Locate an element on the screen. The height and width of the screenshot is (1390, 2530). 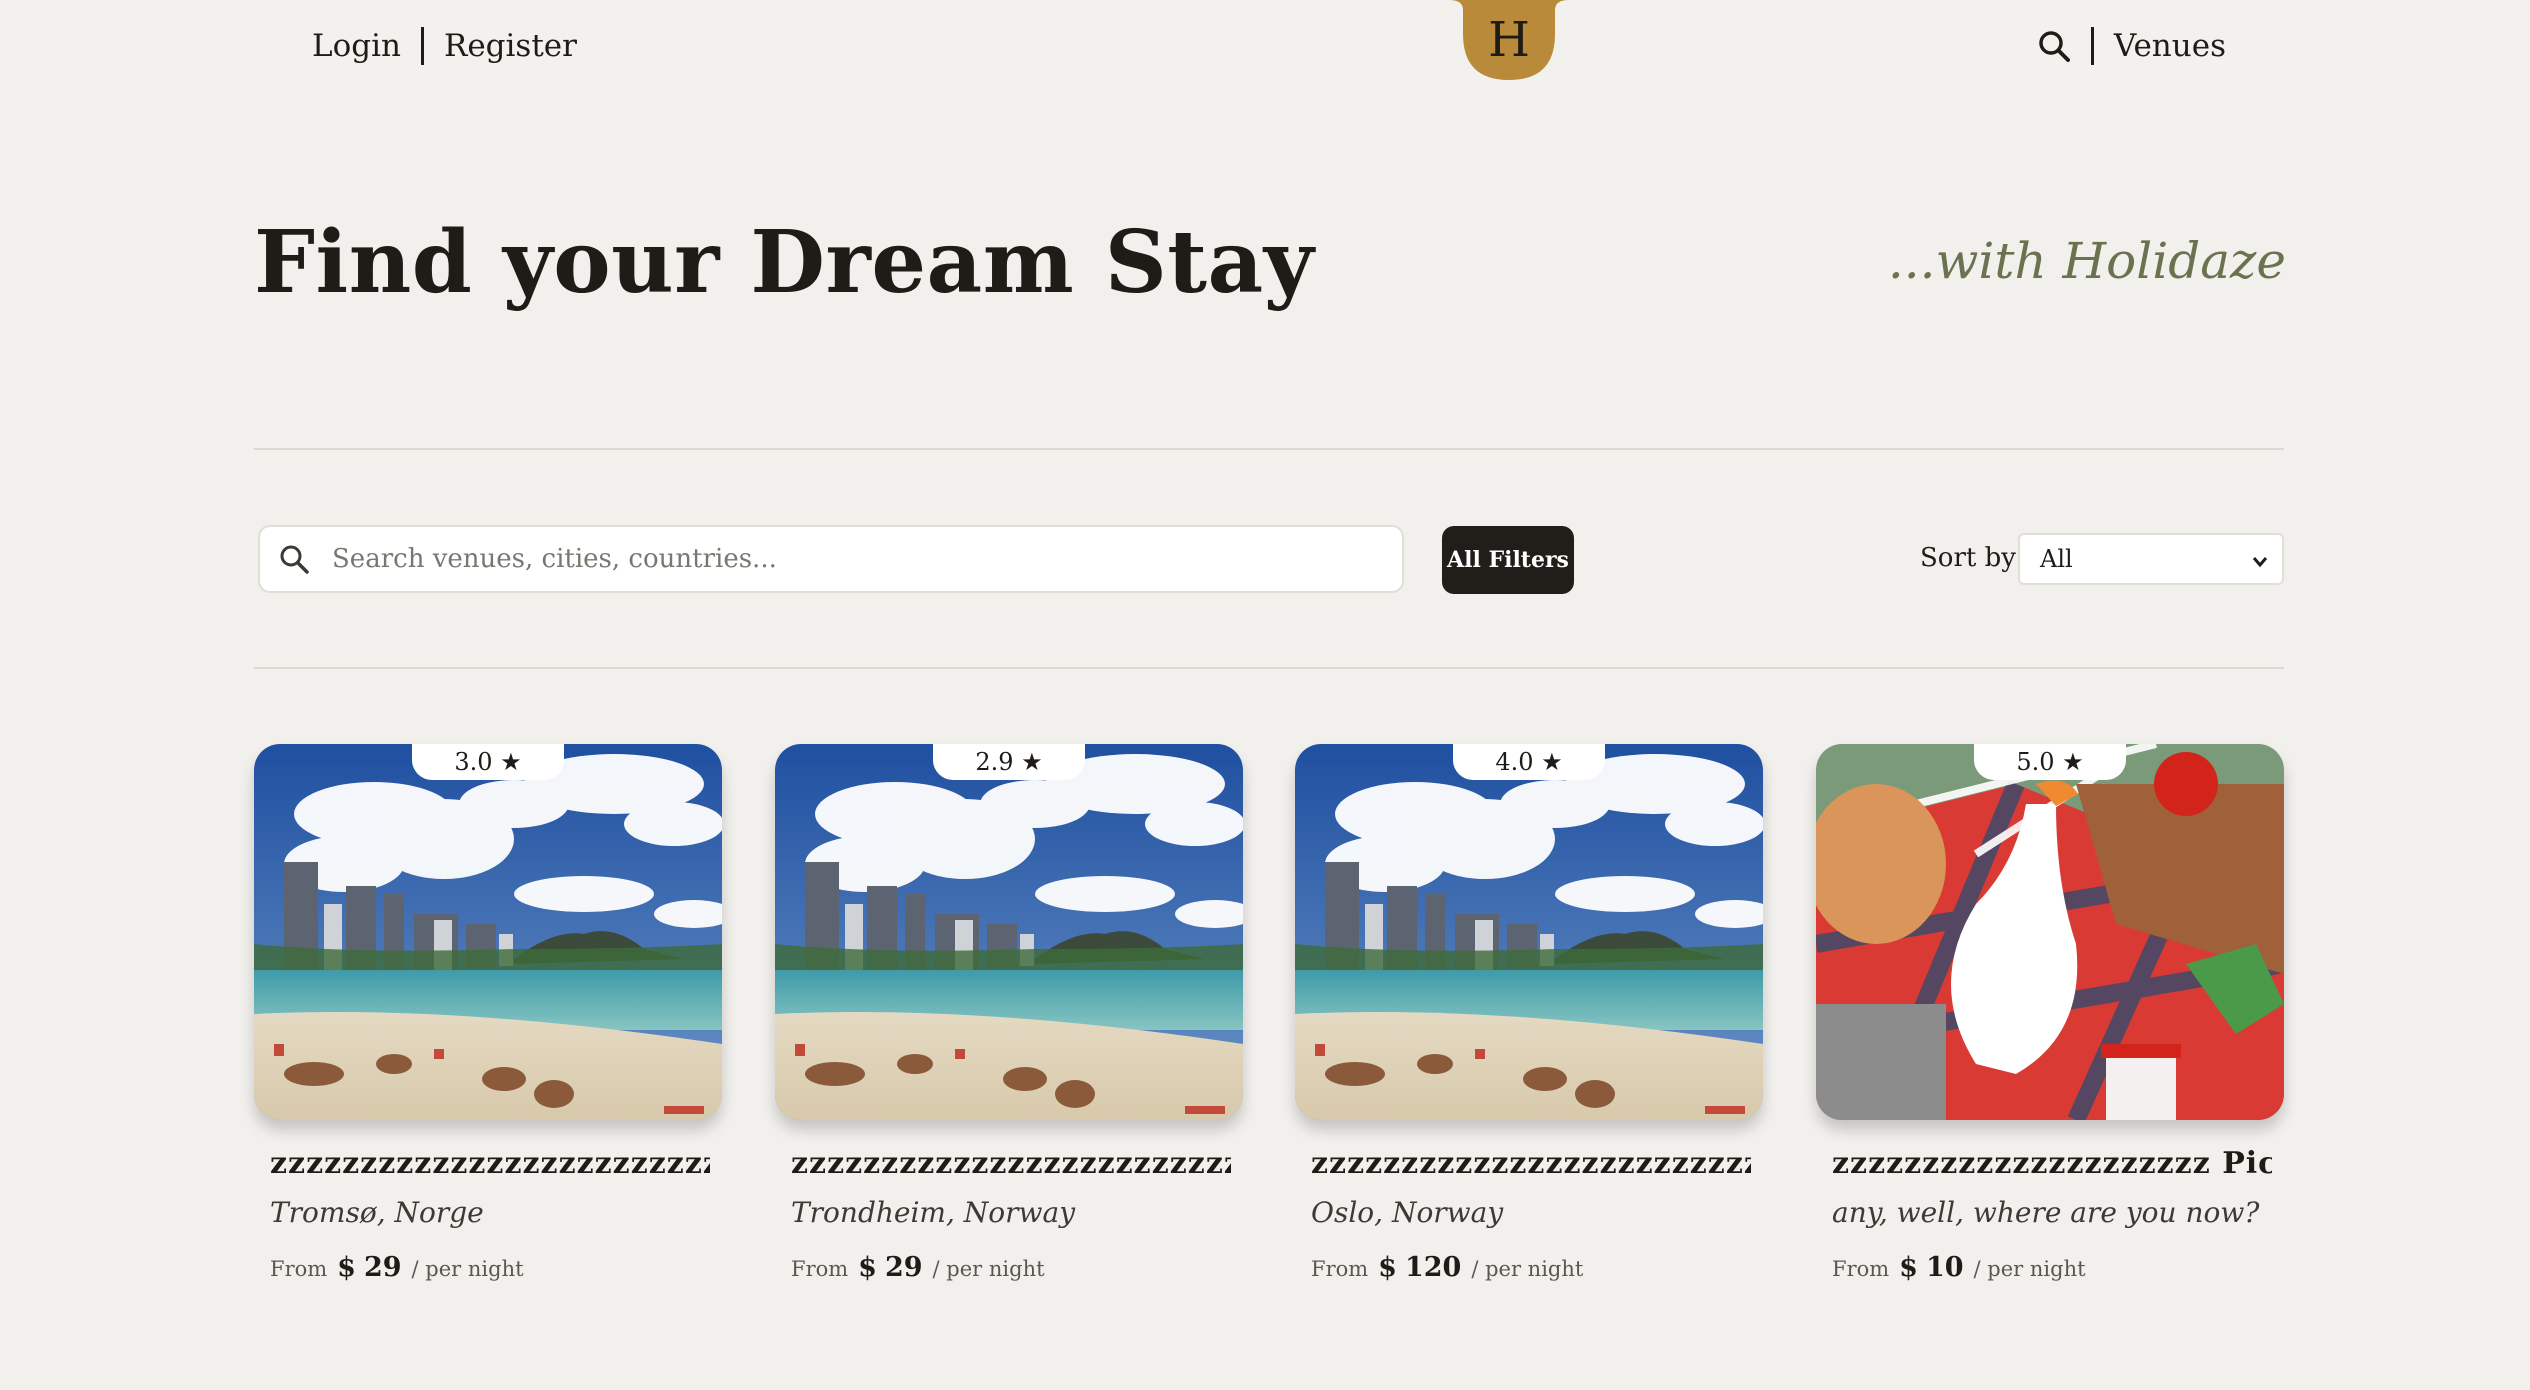
nav-actions: Venues is located at coordinates (2131, 46).